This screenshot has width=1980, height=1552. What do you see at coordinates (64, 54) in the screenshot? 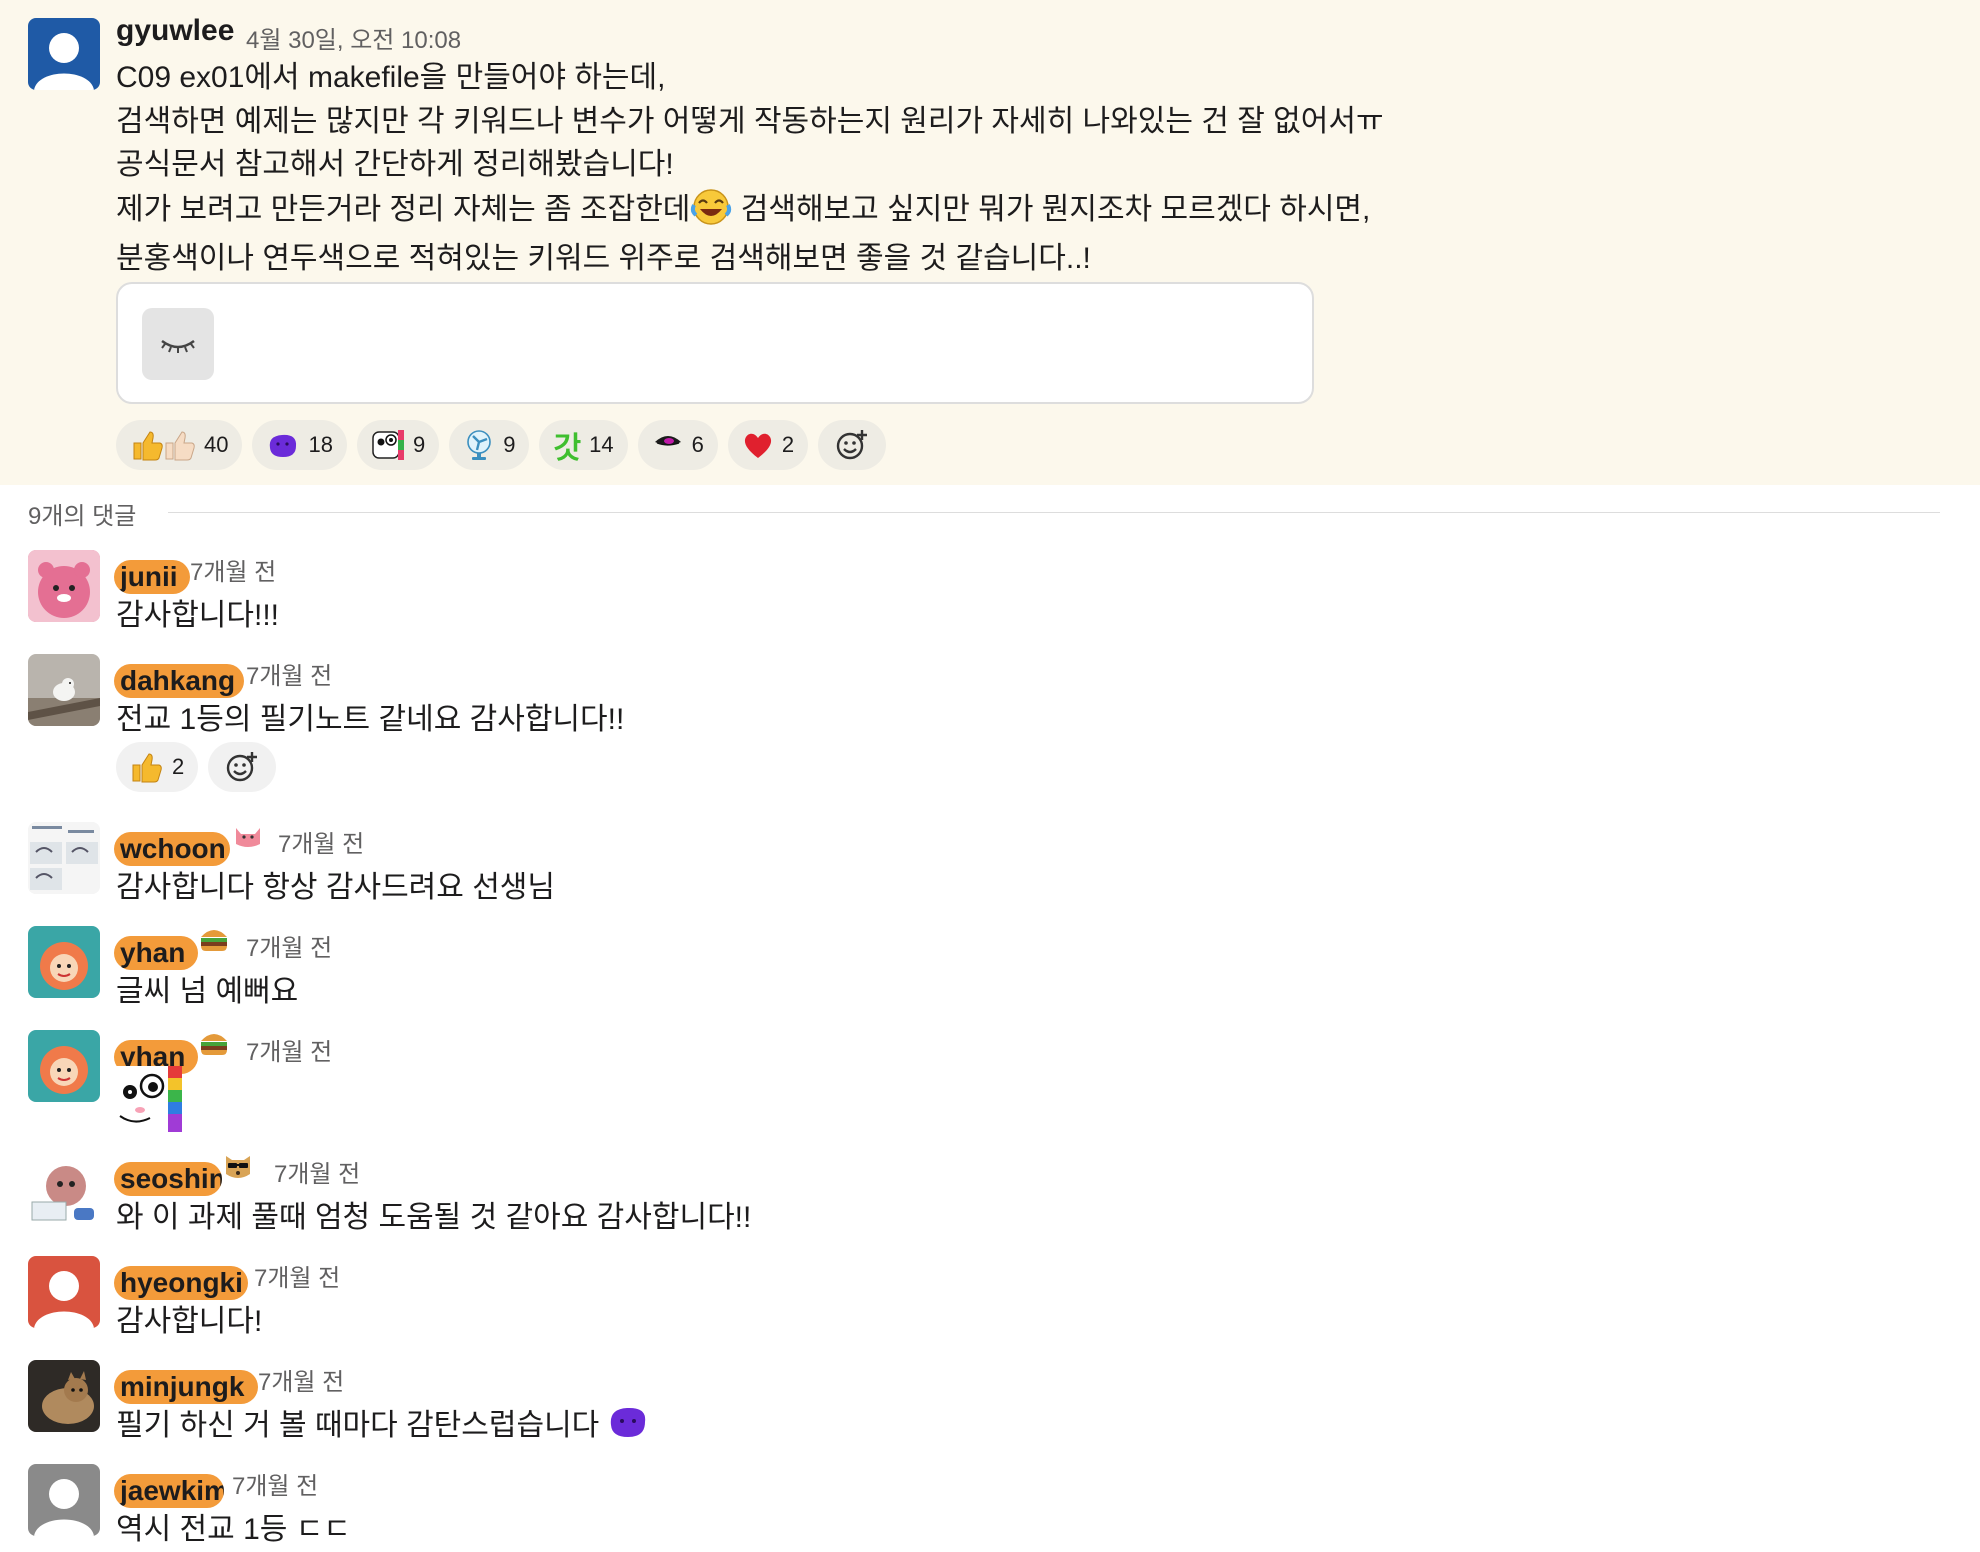
I see `author-avatar` at bounding box center [64, 54].